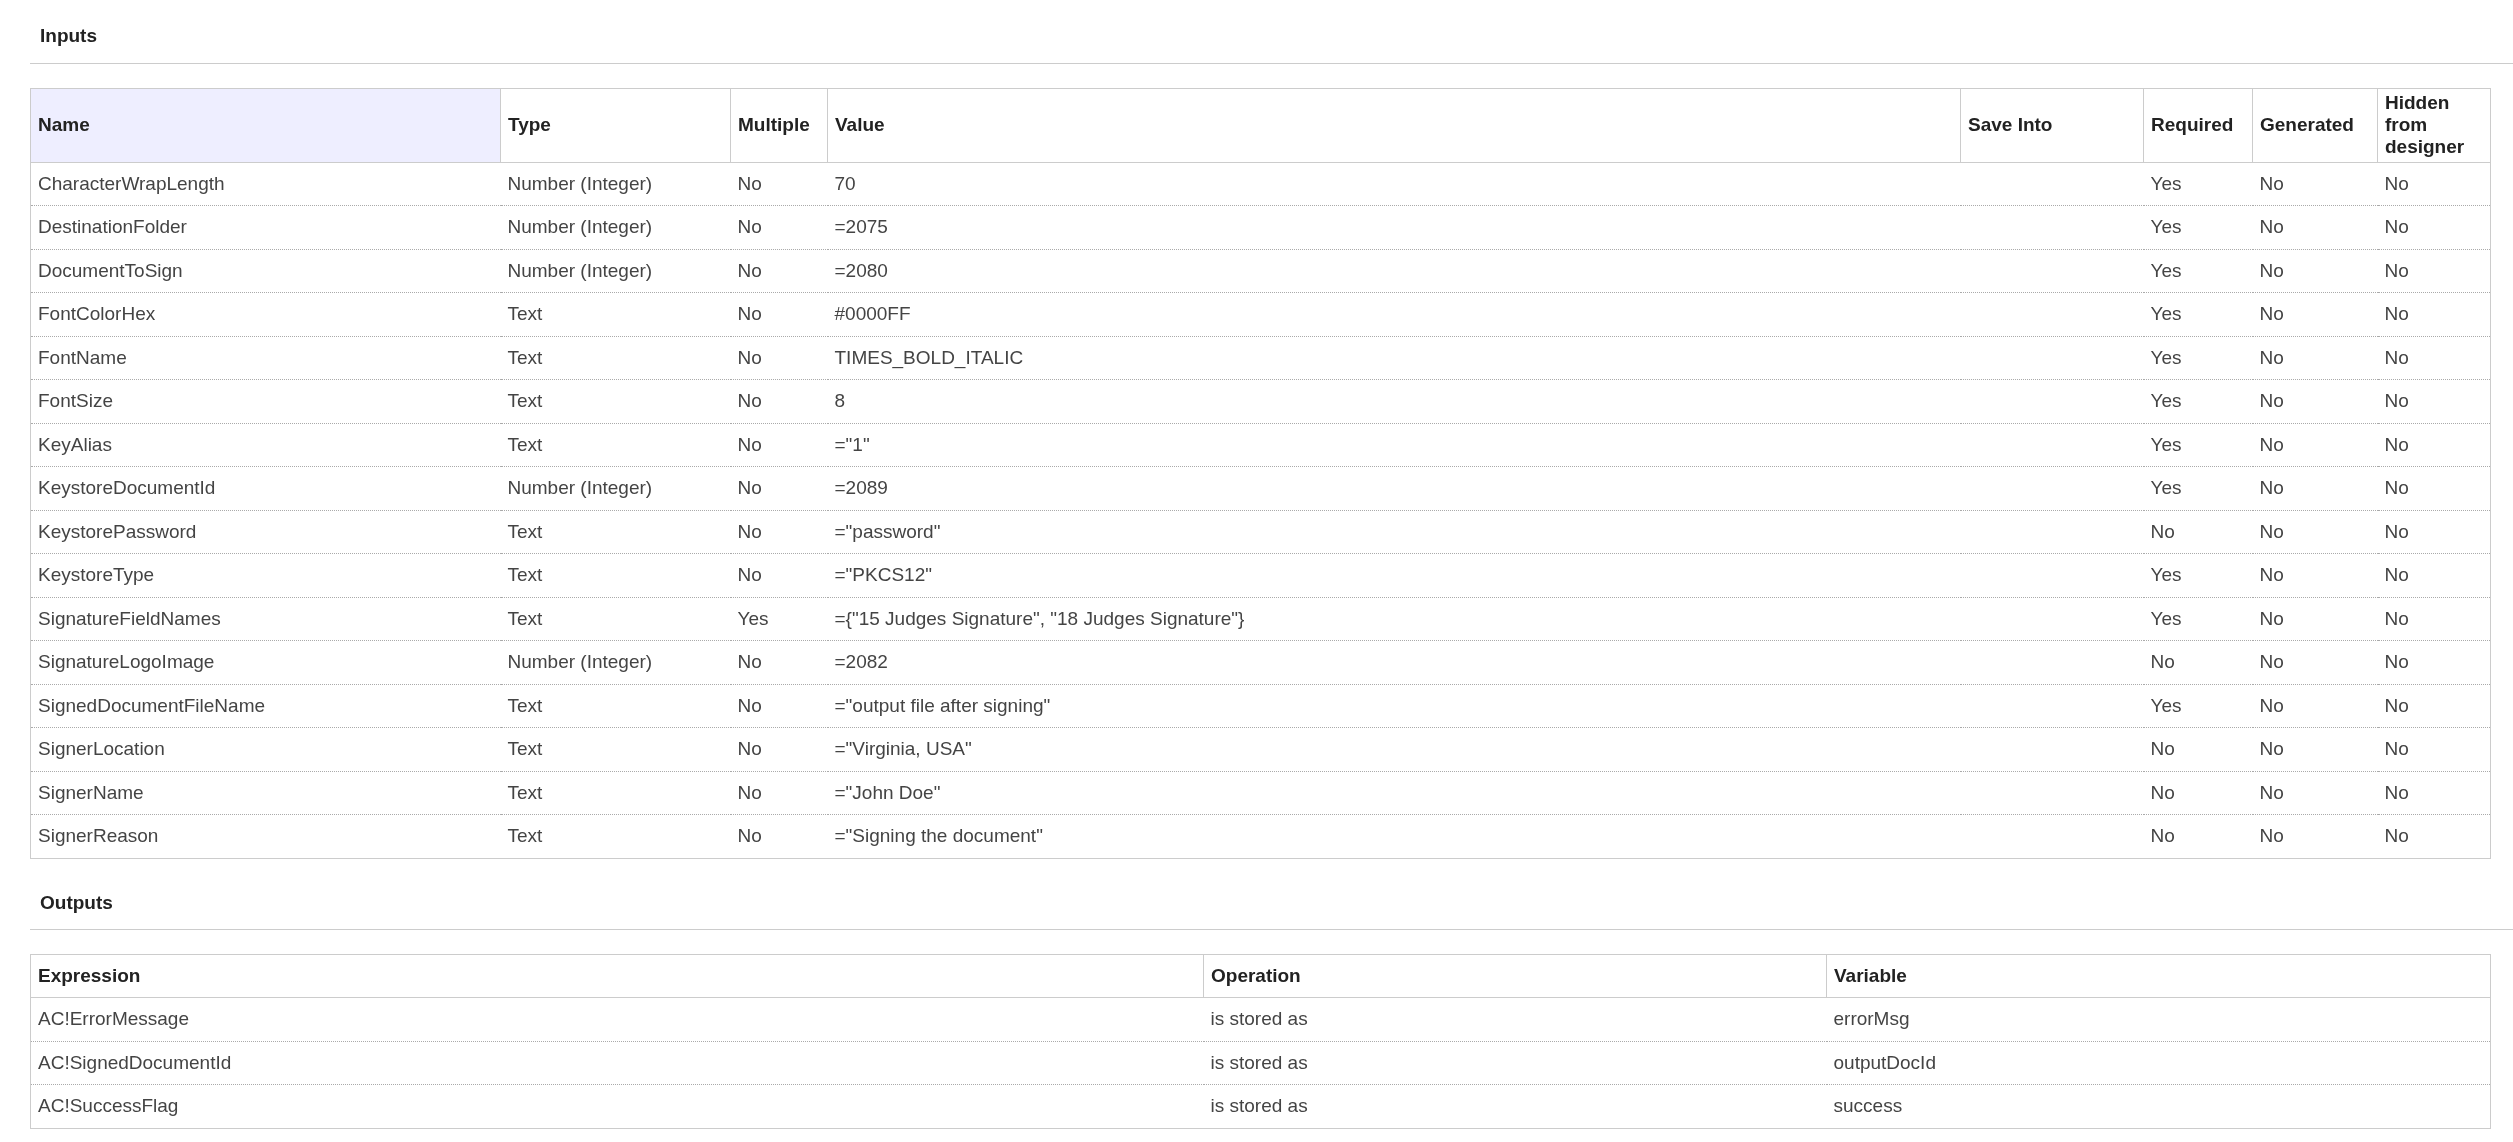 The image size is (2513, 1142). I want to click on table-cell: KeystorePassword, so click(117, 531).